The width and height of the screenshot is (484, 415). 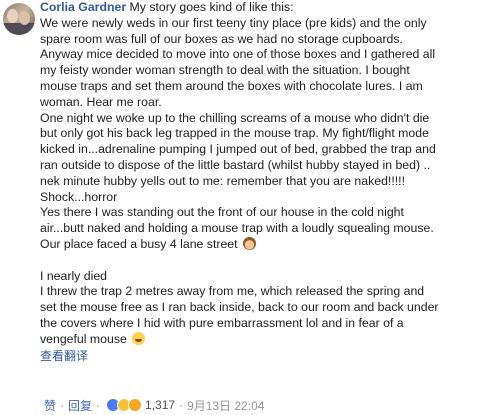 What do you see at coordinates (83, 7) in the screenshot?
I see `author-name: Corlia Gardner` at bounding box center [83, 7].